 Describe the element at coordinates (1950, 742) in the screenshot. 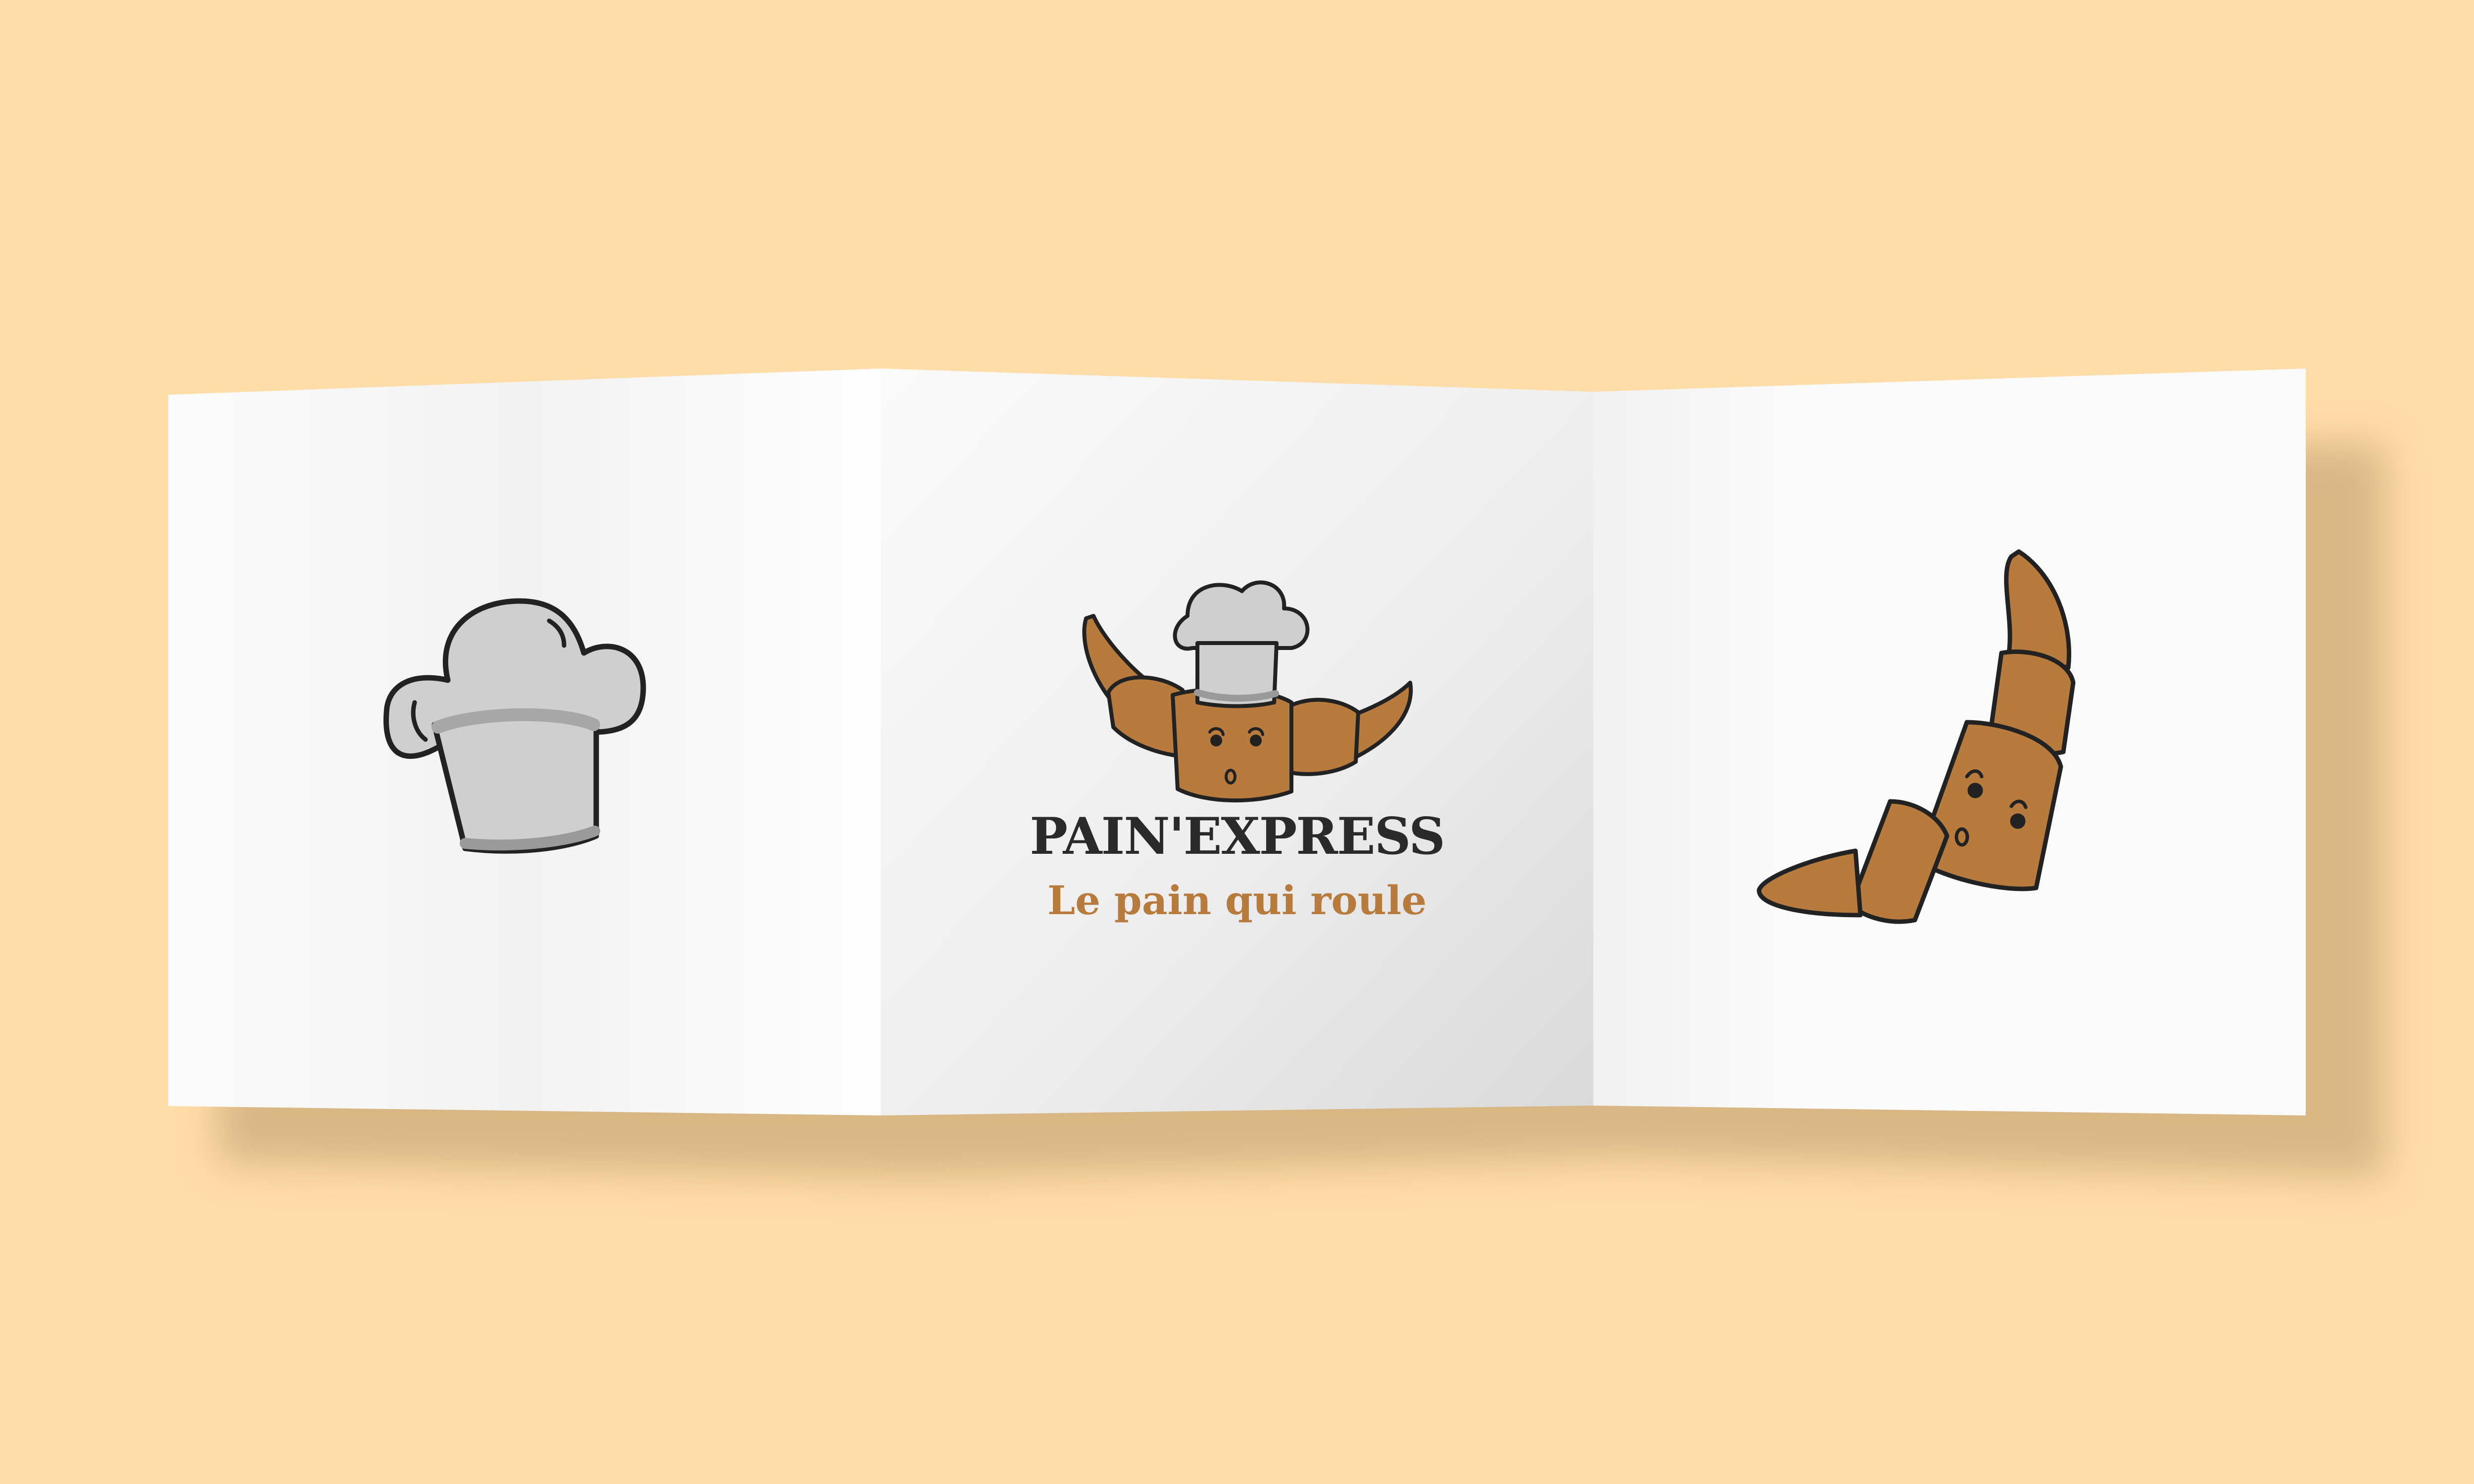

I see `brochure-panel-right` at that location.